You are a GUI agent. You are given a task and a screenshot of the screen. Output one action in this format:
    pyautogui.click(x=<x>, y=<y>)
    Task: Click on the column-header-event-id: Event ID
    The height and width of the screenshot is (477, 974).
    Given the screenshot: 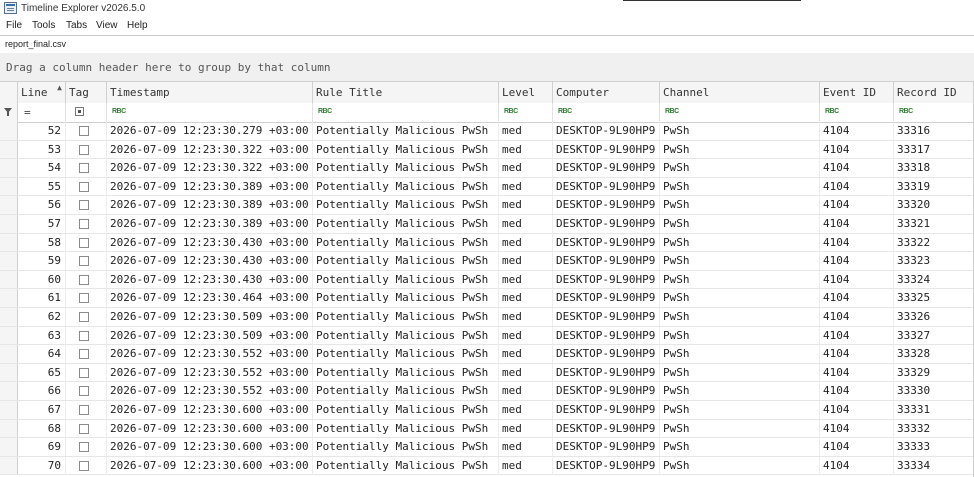 What is the action you would take?
    pyautogui.click(x=857, y=92)
    